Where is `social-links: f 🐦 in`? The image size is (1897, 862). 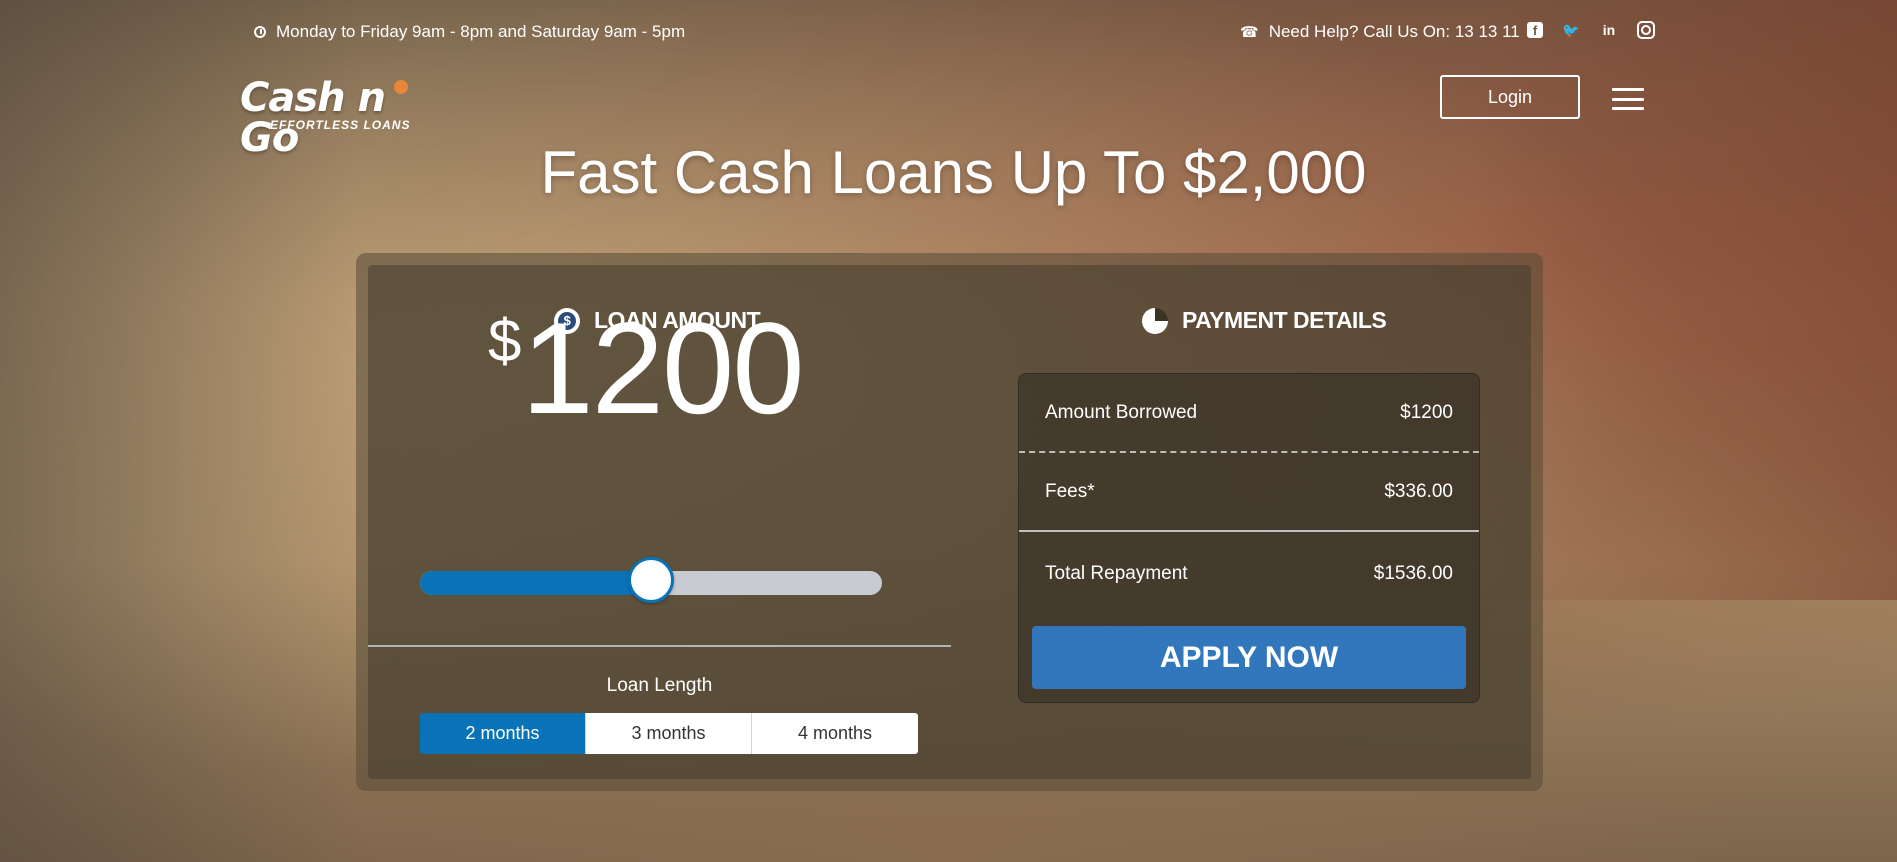 social-links: f 🐦 in is located at coordinates (1591, 30).